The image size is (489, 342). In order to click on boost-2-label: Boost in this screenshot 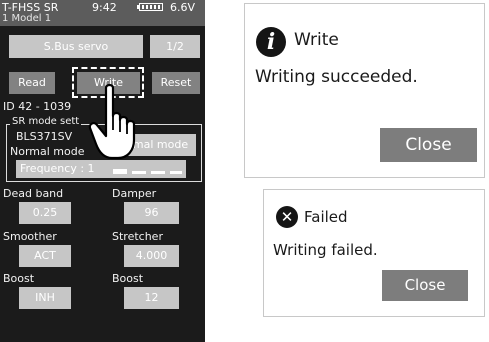, I will do `click(128, 278)`.